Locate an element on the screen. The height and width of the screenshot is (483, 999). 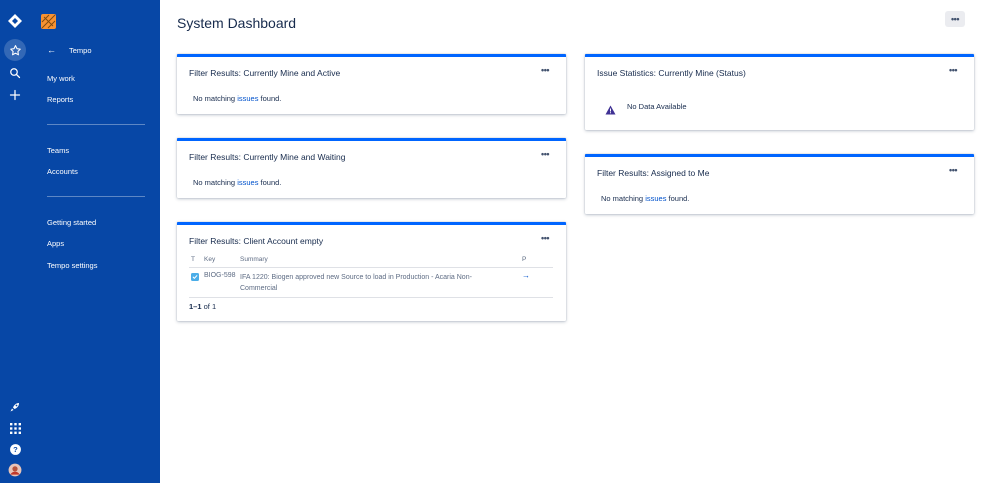
back-arrow-icon: ← is located at coordinates (51, 50).